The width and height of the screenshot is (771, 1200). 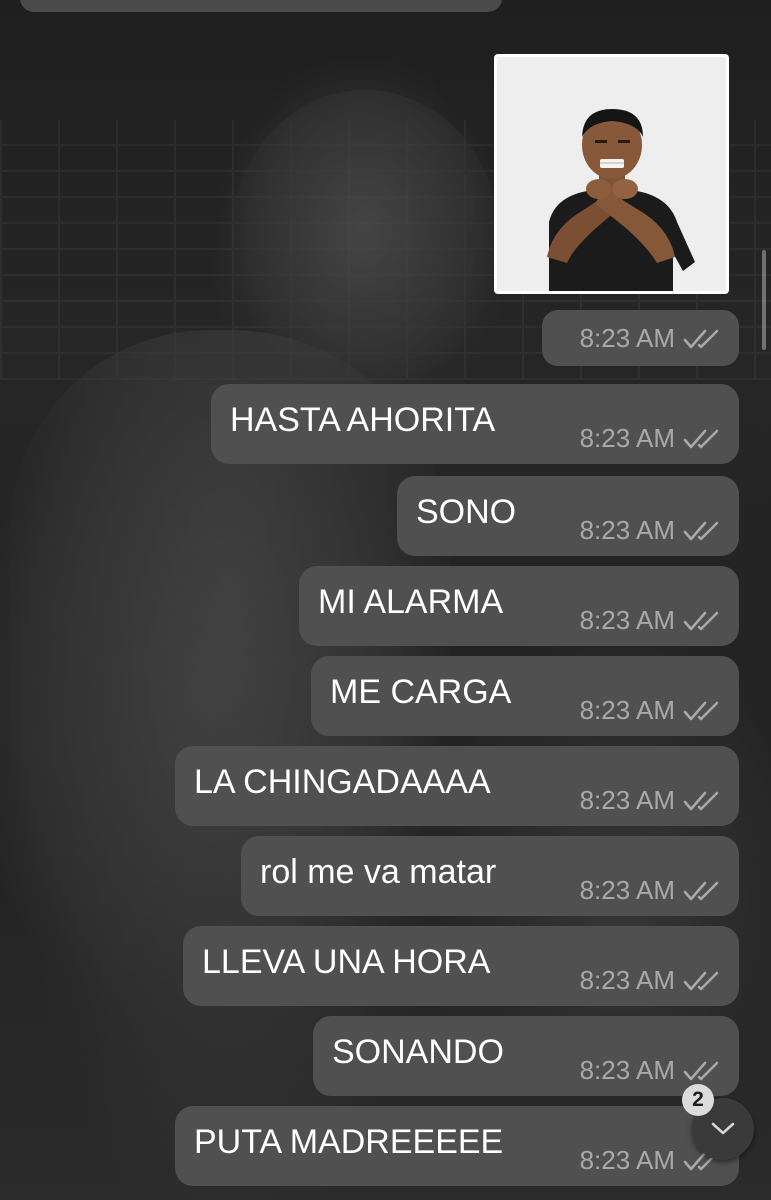 I want to click on chevron-down-icon, so click(x=723, y=1128).